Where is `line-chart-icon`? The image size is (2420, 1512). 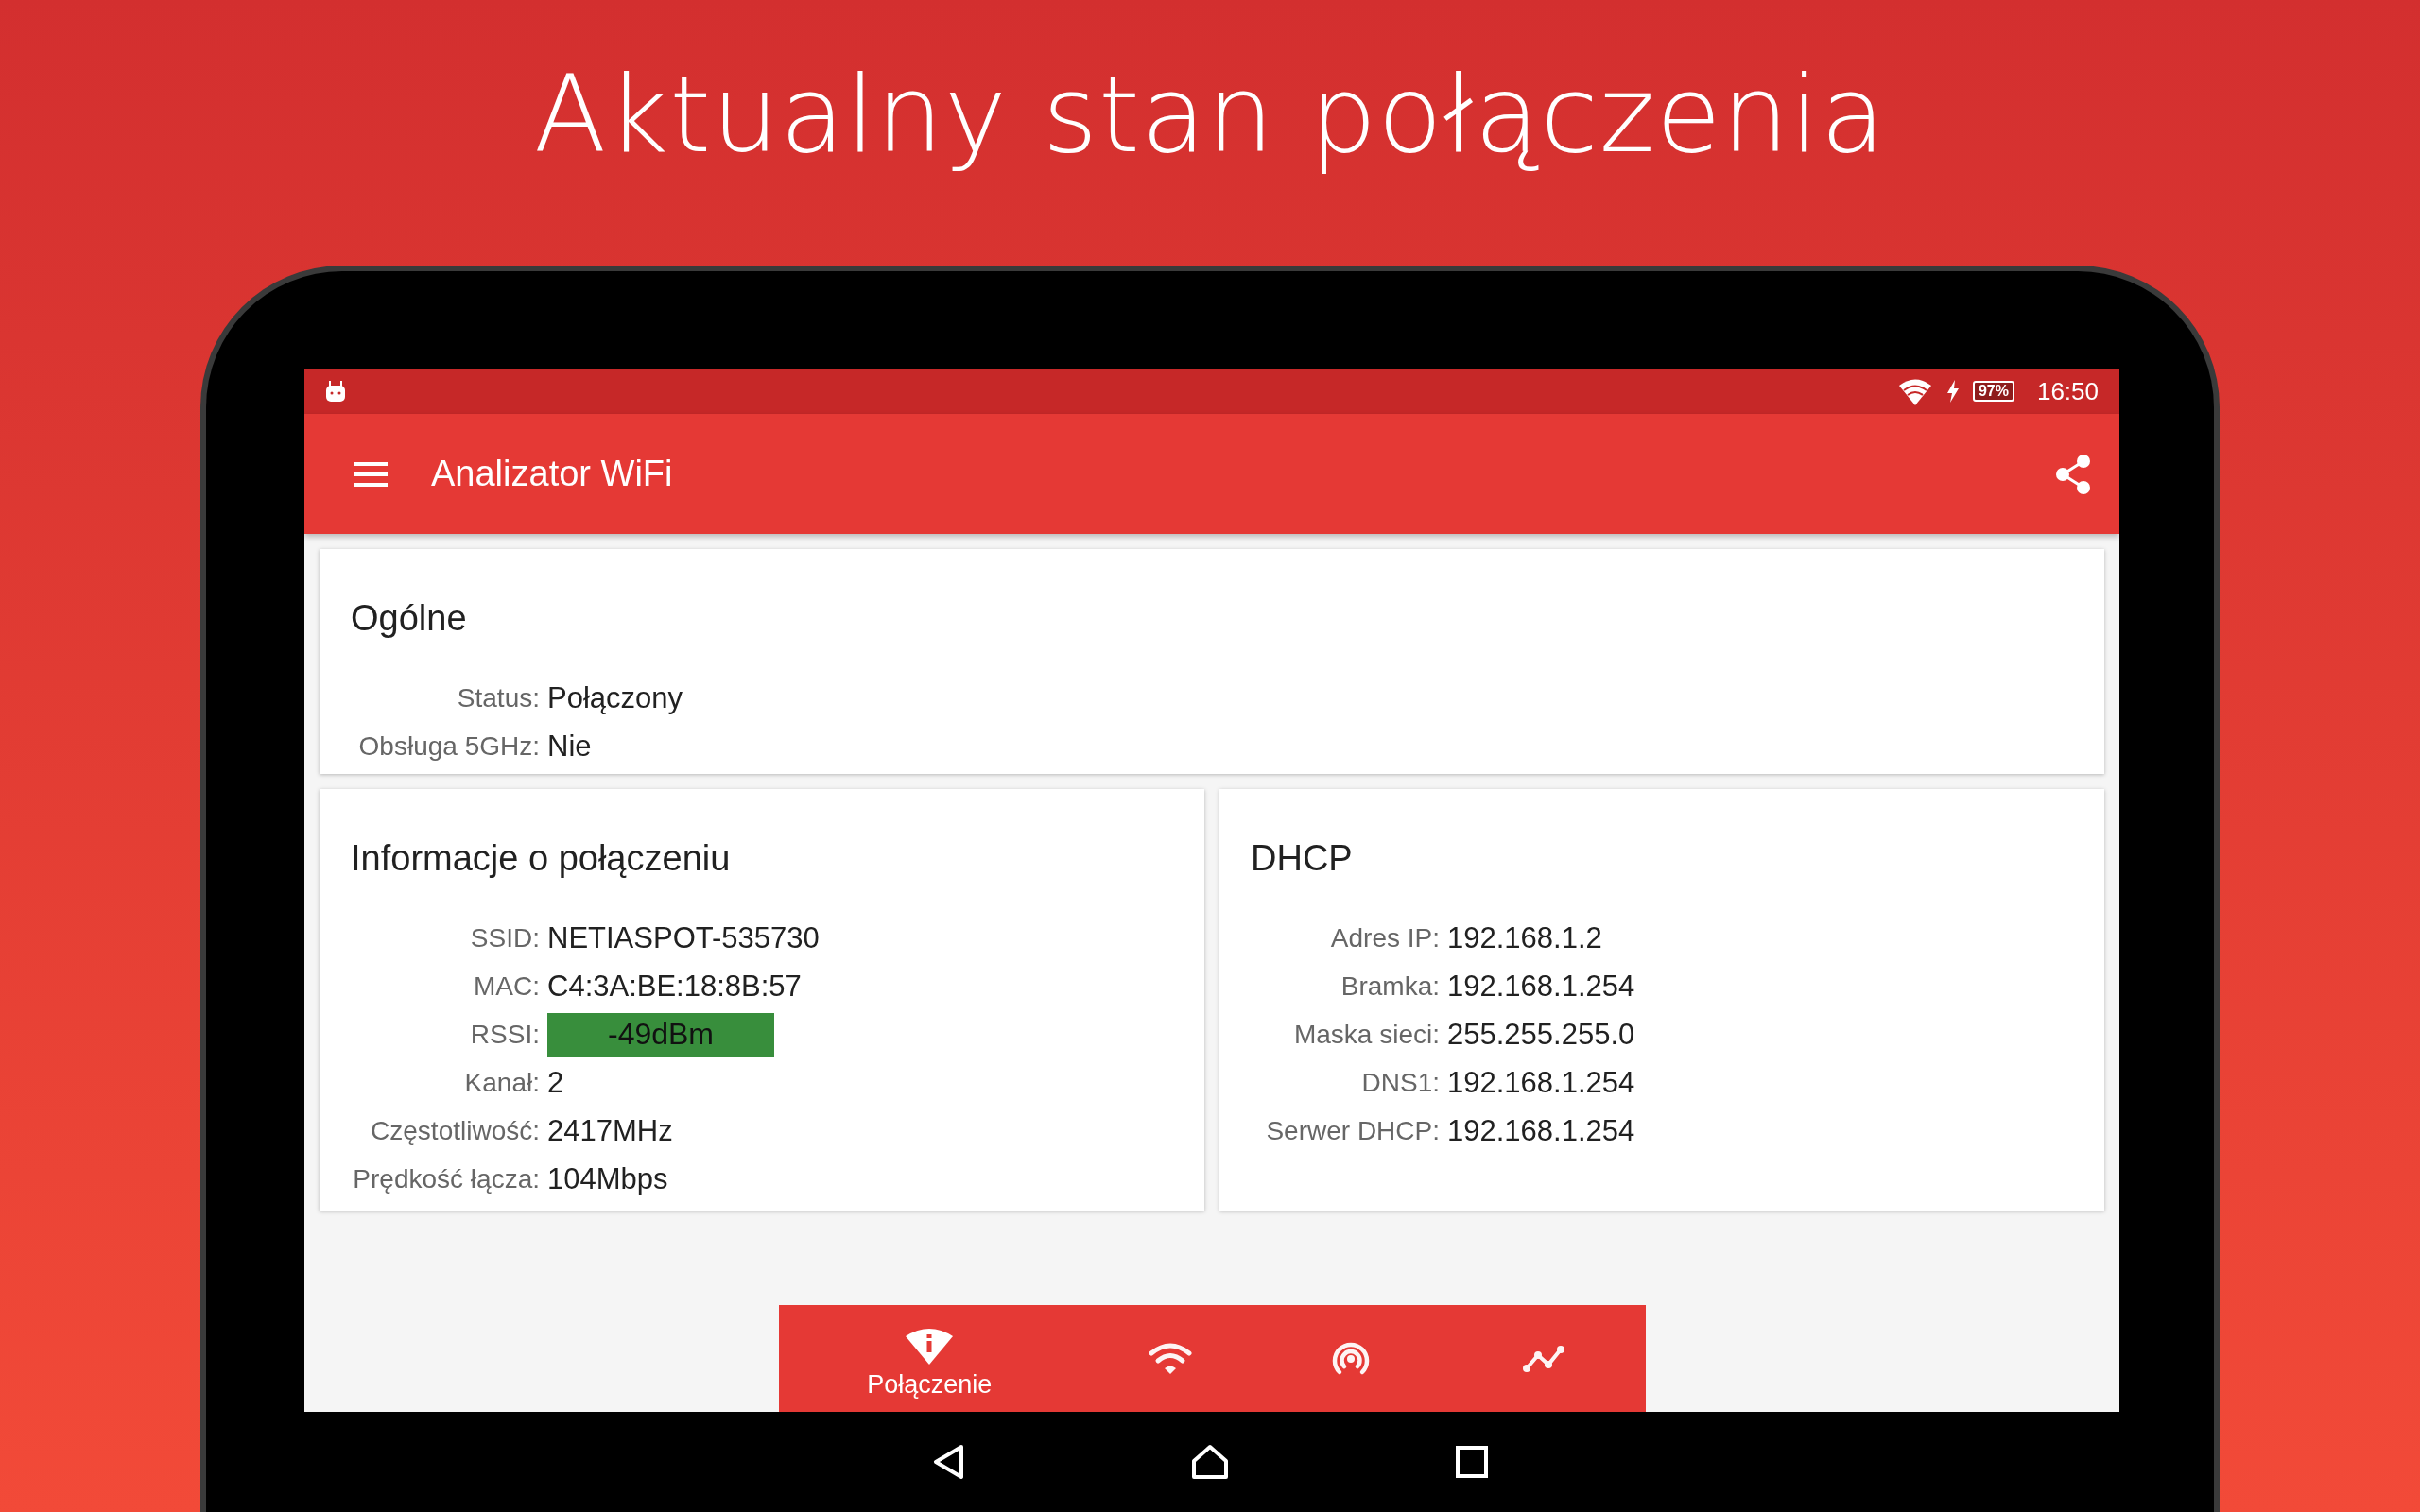
line-chart-icon is located at coordinates (1543, 1358).